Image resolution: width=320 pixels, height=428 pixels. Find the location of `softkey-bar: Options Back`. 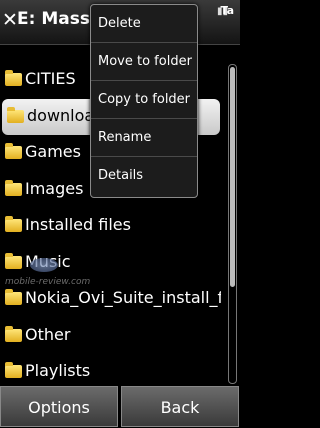

softkey-bar: Options Back is located at coordinates (120, 406).